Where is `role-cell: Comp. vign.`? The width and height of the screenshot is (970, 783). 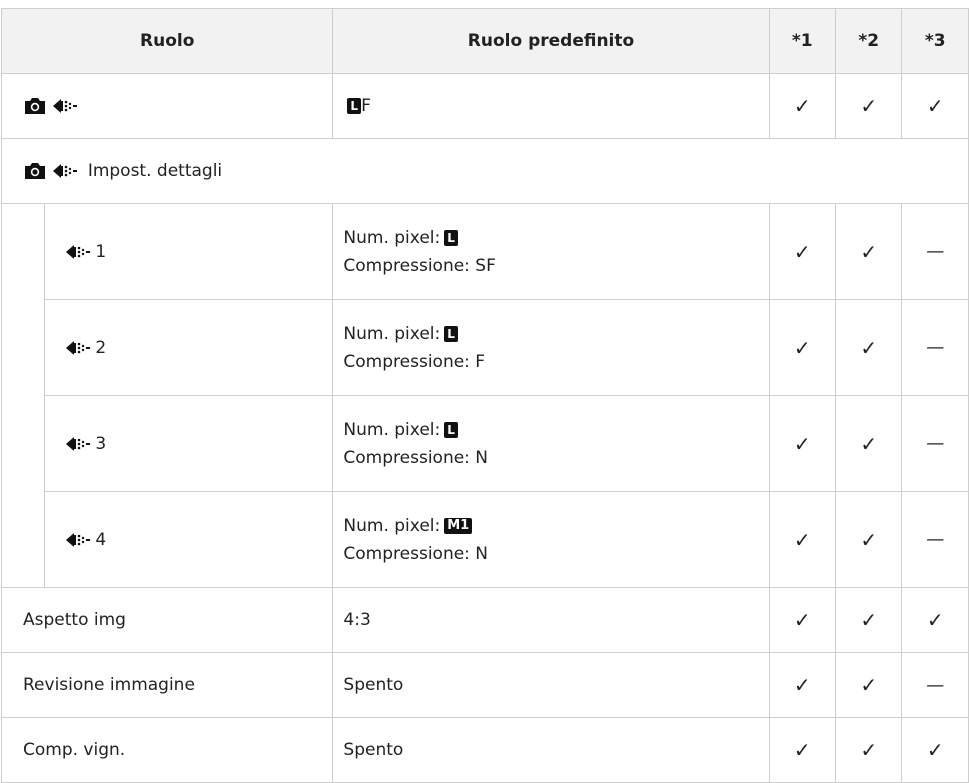
role-cell: Comp. vign. is located at coordinates (167, 750).